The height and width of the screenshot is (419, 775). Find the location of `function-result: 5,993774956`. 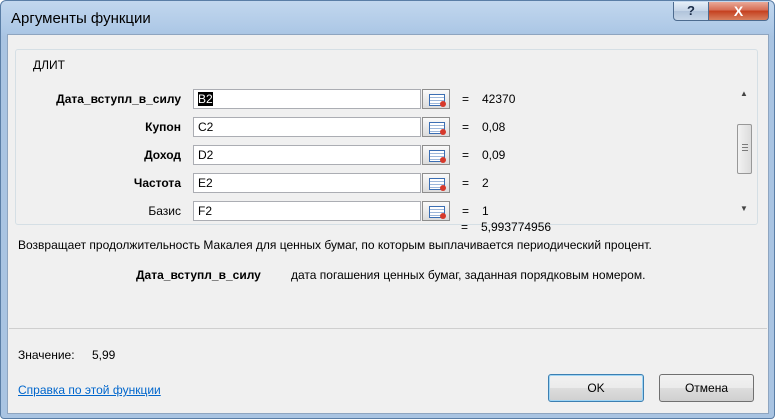

function-result: 5,993774956 is located at coordinates (516, 227).